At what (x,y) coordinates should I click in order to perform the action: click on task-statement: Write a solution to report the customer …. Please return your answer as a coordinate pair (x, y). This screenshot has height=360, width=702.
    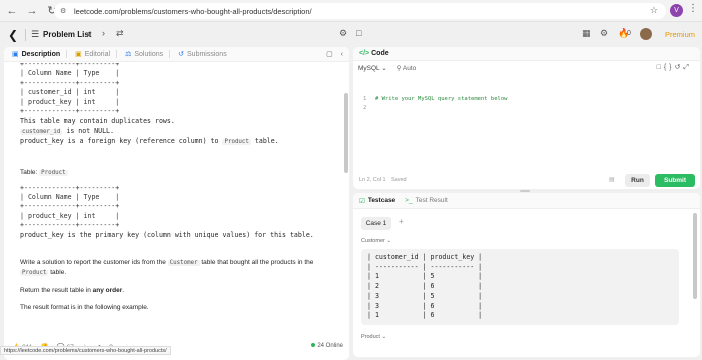
    Looking at the image, I should click on (173, 268).